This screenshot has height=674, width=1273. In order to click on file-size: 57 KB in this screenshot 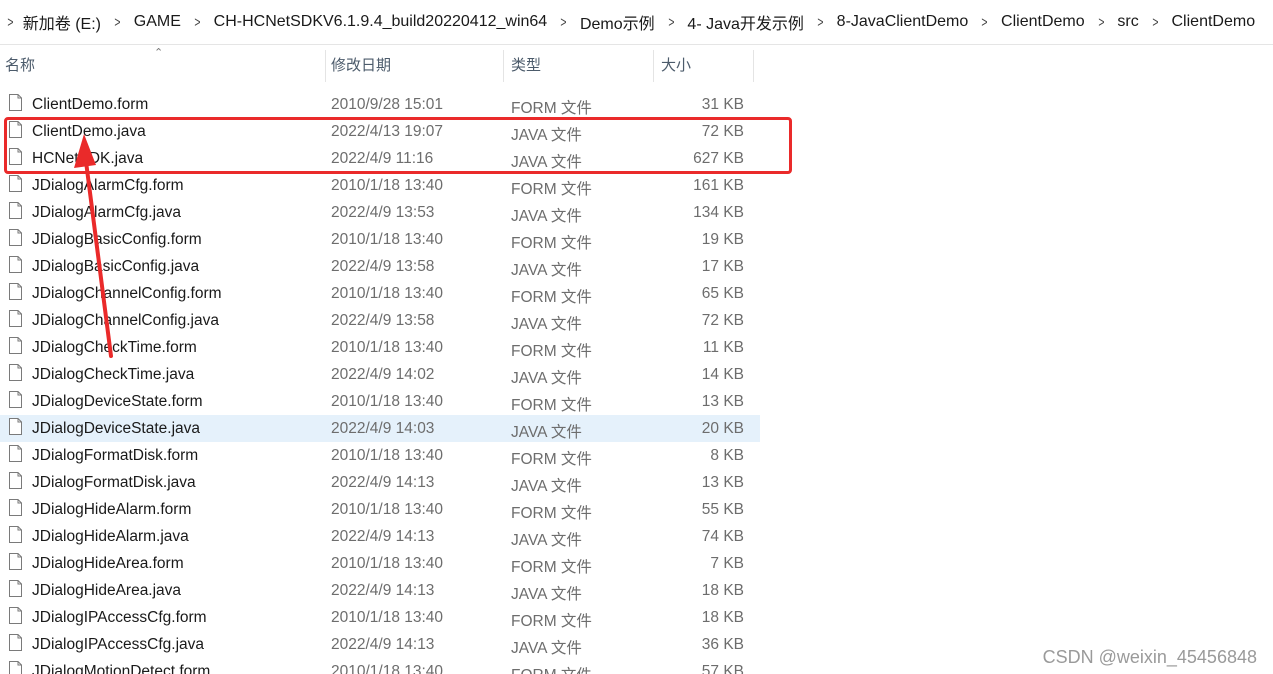, I will do `click(722, 668)`.